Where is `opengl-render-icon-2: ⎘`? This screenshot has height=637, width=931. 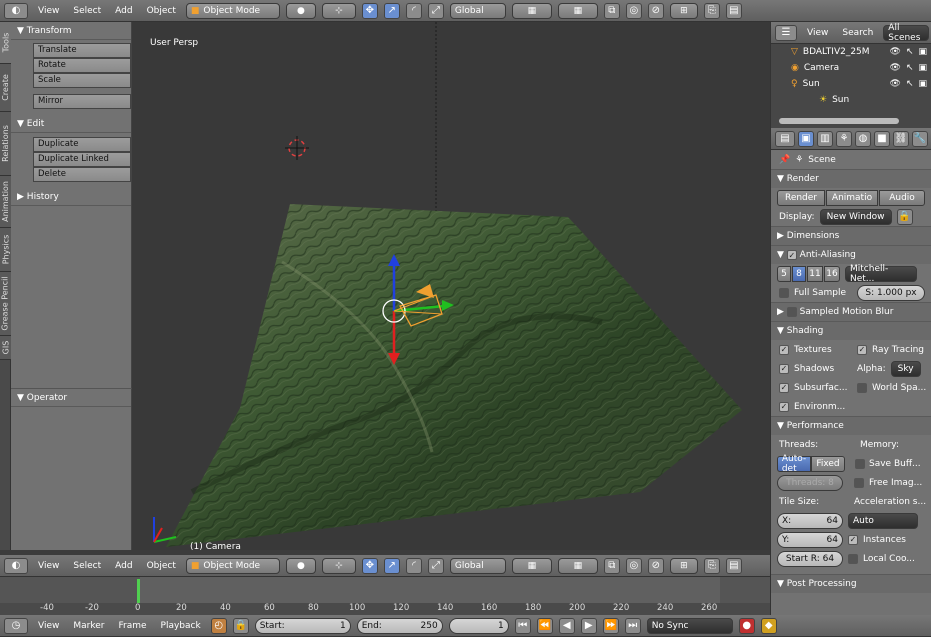 opengl-render-icon-2: ⎘ is located at coordinates (711, 565).